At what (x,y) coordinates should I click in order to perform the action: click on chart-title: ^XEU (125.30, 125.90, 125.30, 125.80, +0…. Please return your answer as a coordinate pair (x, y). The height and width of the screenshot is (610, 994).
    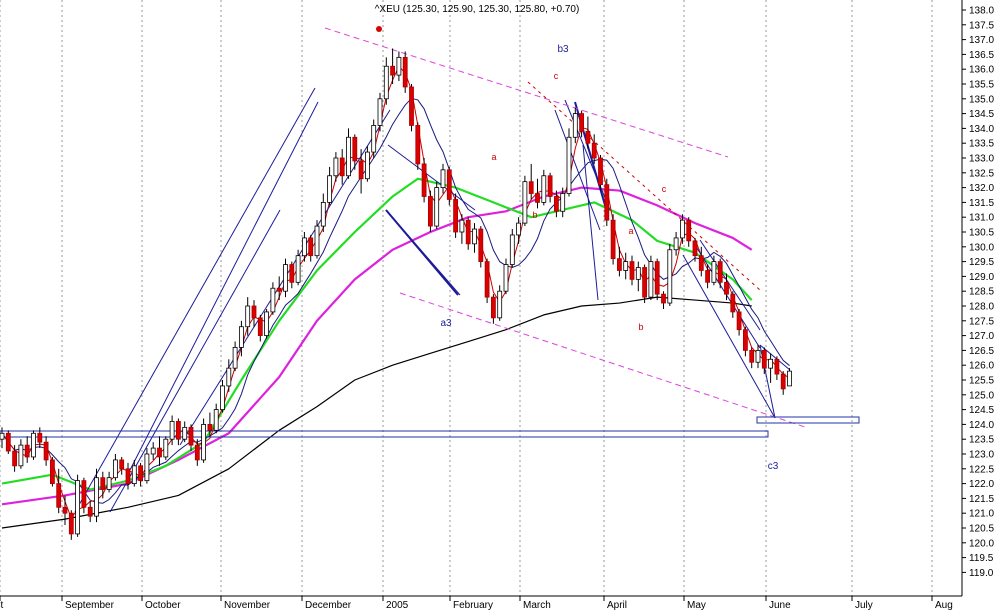
    Looking at the image, I should click on (477, 9).